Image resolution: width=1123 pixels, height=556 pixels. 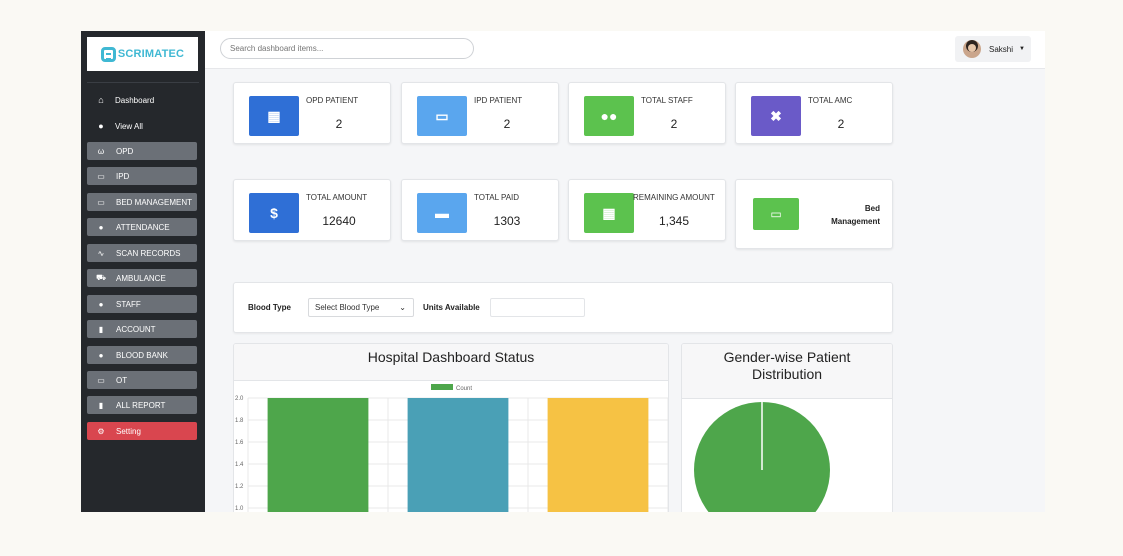 What do you see at coordinates (402, 307) in the screenshot?
I see `chevron-down-icon: ⌄` at bounding box center [402, 307].